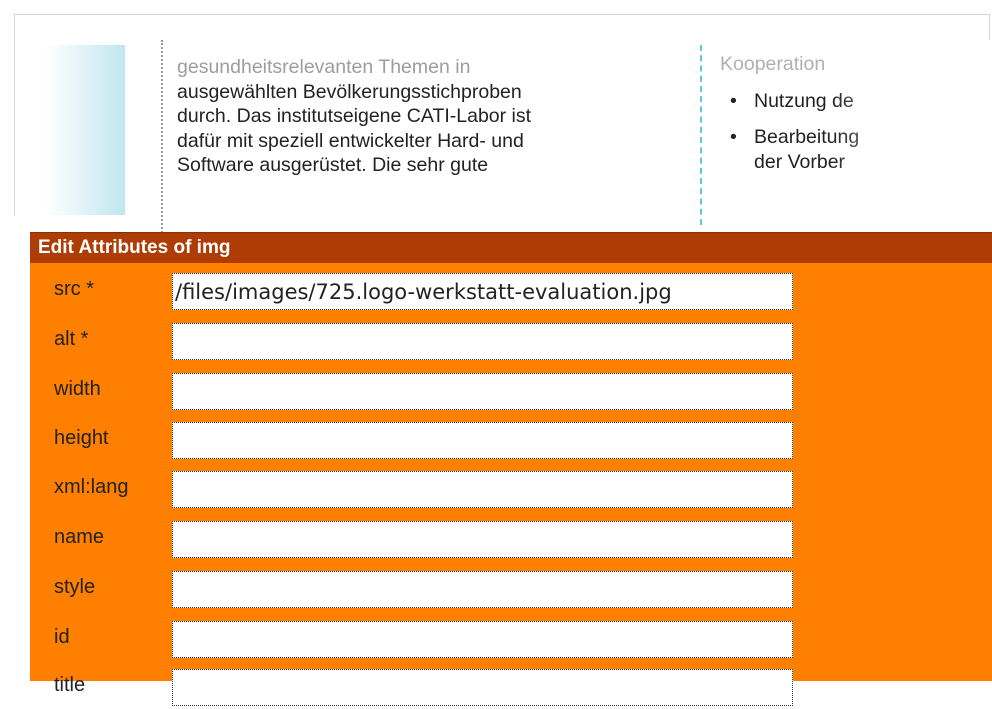  What do you see at coordinates (71, 339) in the screenshot?
I see `attribute-label-alt: alt *` at bounding box center [71, 339].